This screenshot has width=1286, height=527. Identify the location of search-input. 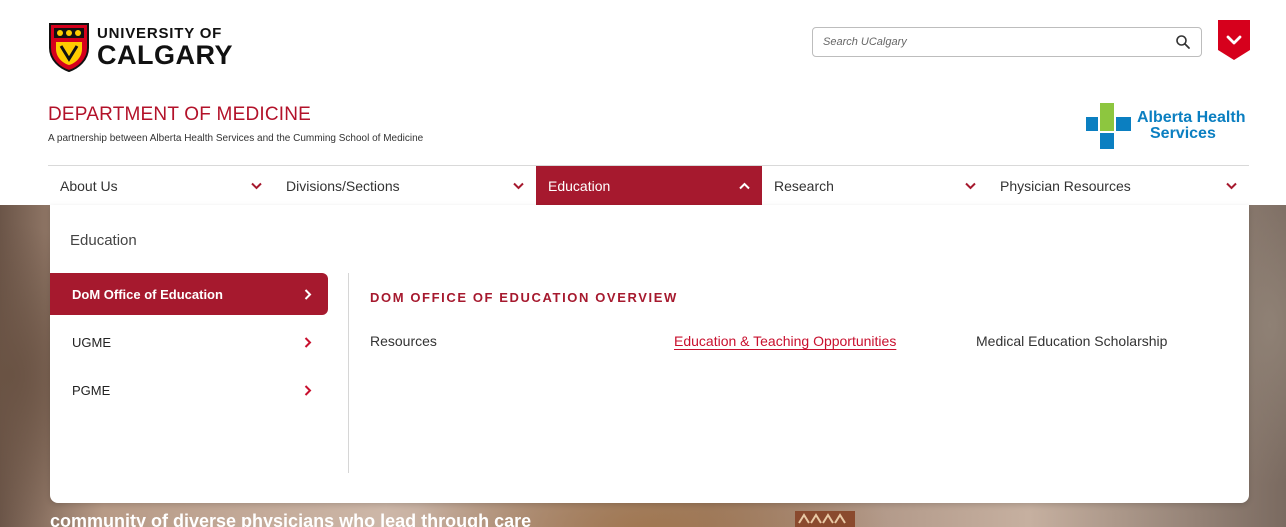
(999, 42).